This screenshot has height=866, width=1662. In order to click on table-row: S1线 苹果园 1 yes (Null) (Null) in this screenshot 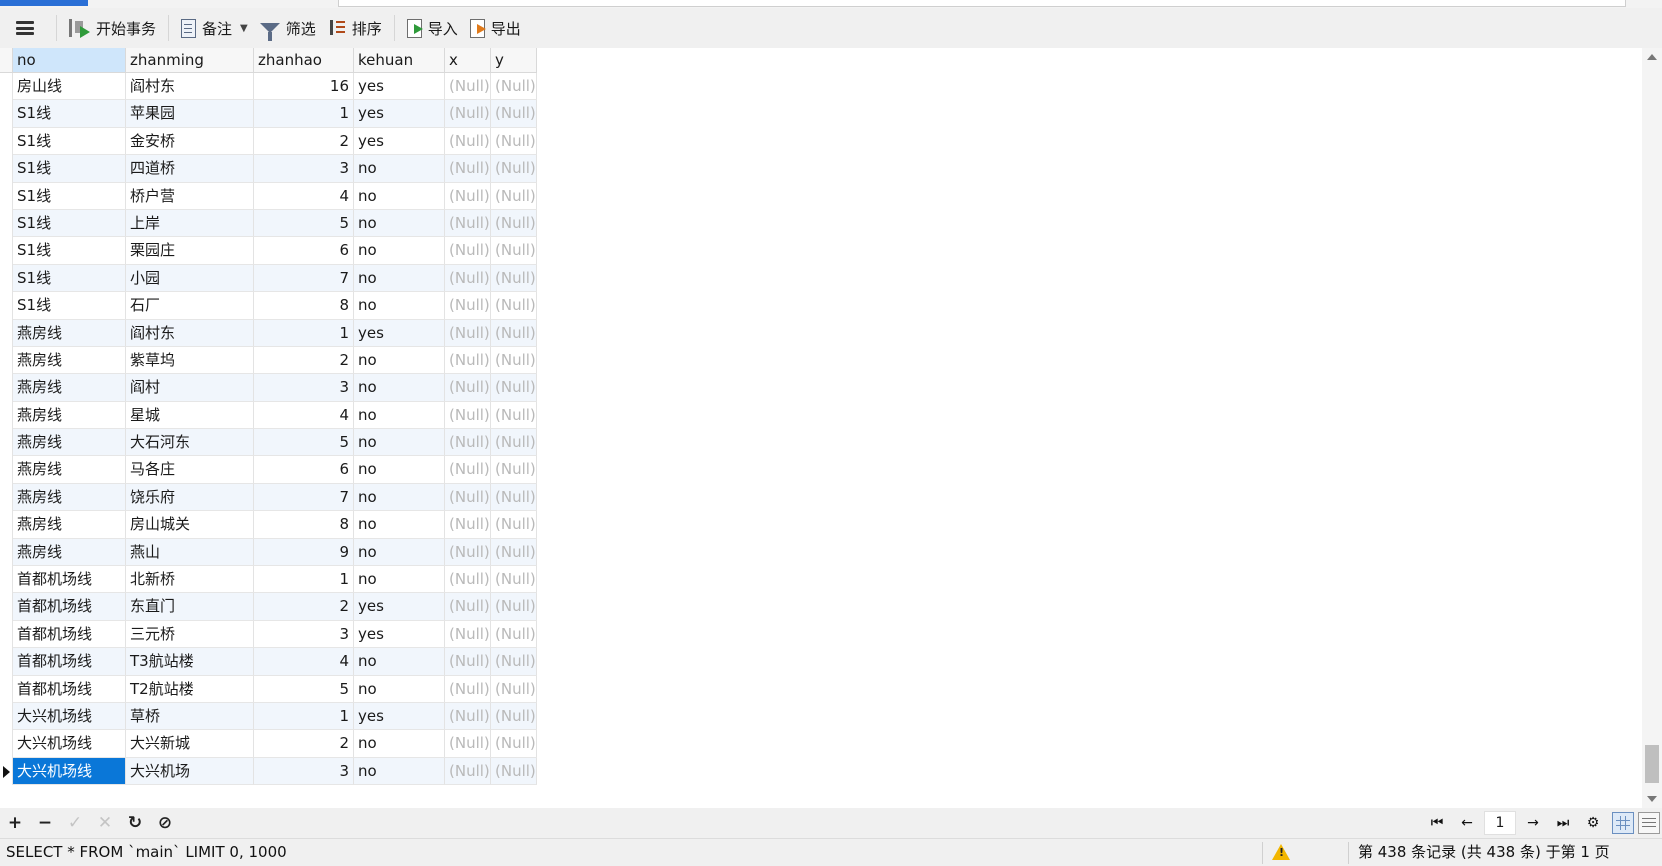, I will do `click(268, 114)`.